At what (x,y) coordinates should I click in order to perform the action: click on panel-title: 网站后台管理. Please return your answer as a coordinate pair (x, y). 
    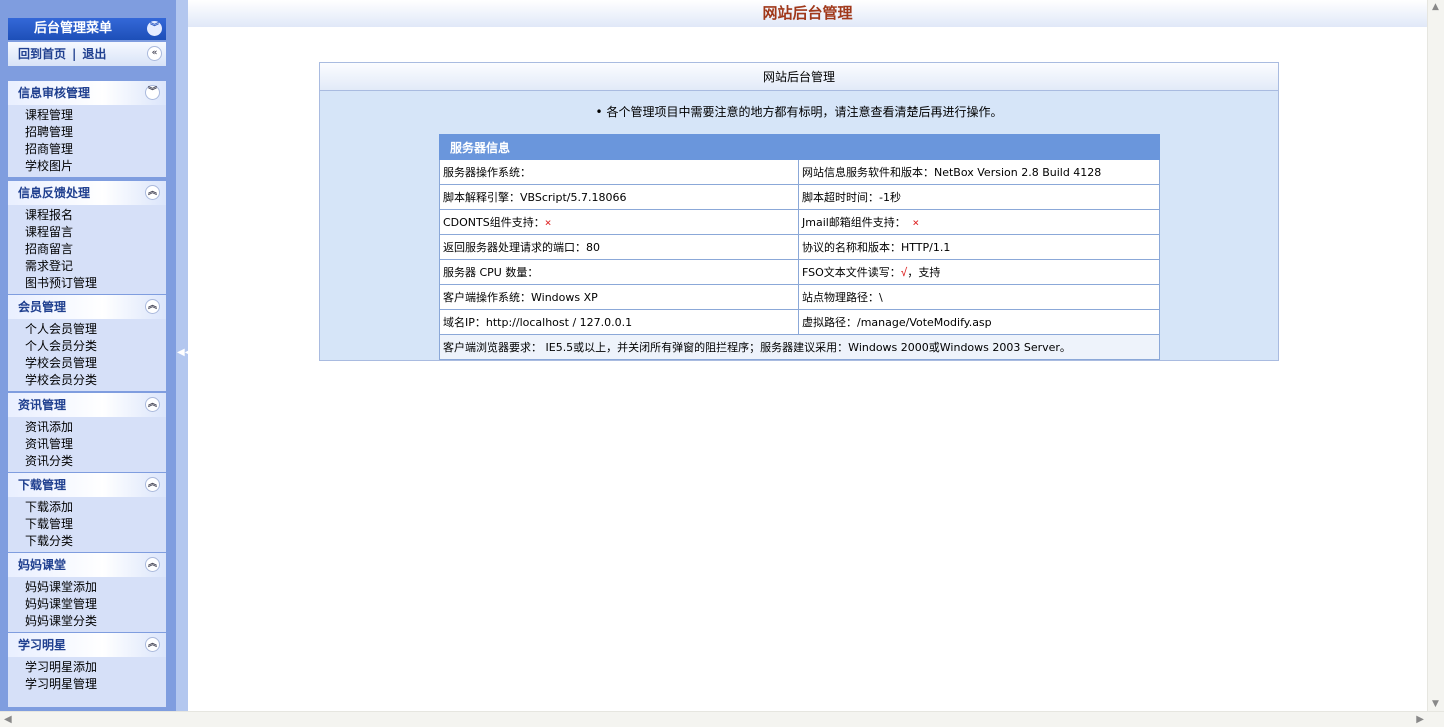
    Looking at the image, I should click on (799, 77).